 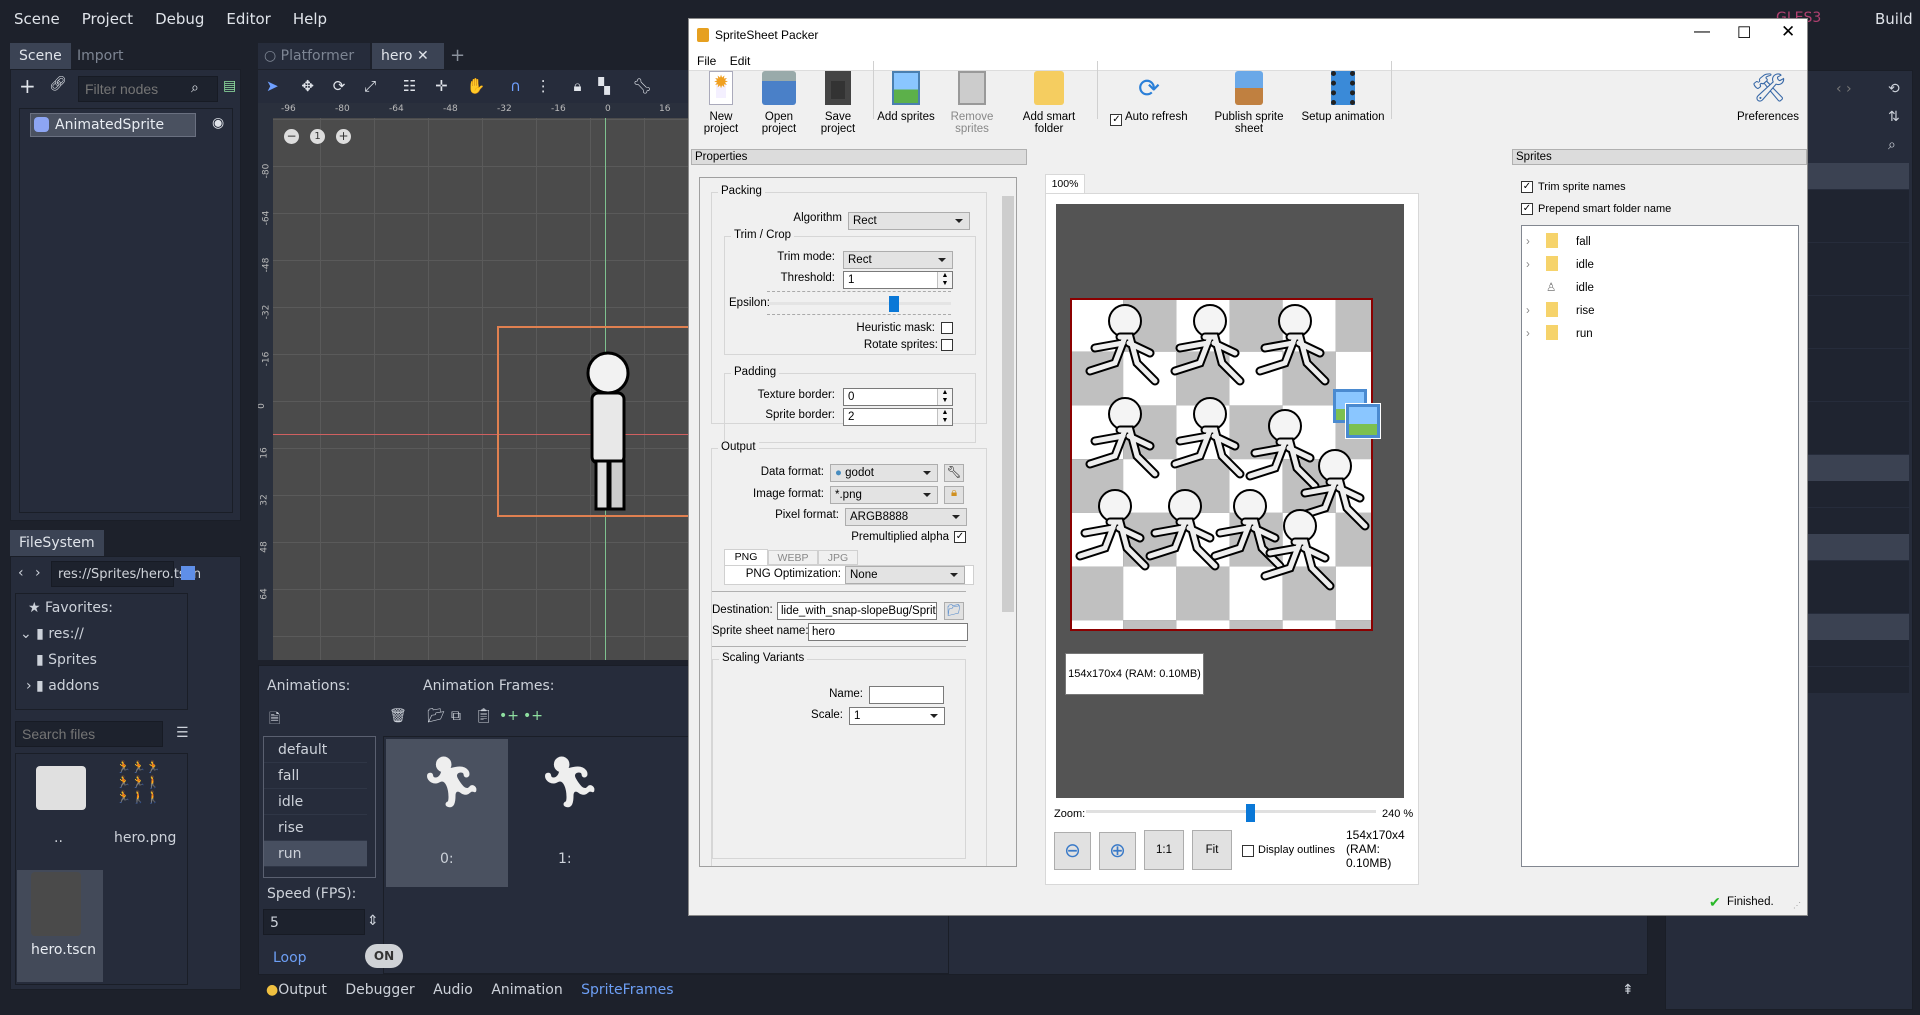 What do you see at coordinates (457, 55) in the screenshot?
I see `new-tab-icon: +` at bounding box center [457, 55].